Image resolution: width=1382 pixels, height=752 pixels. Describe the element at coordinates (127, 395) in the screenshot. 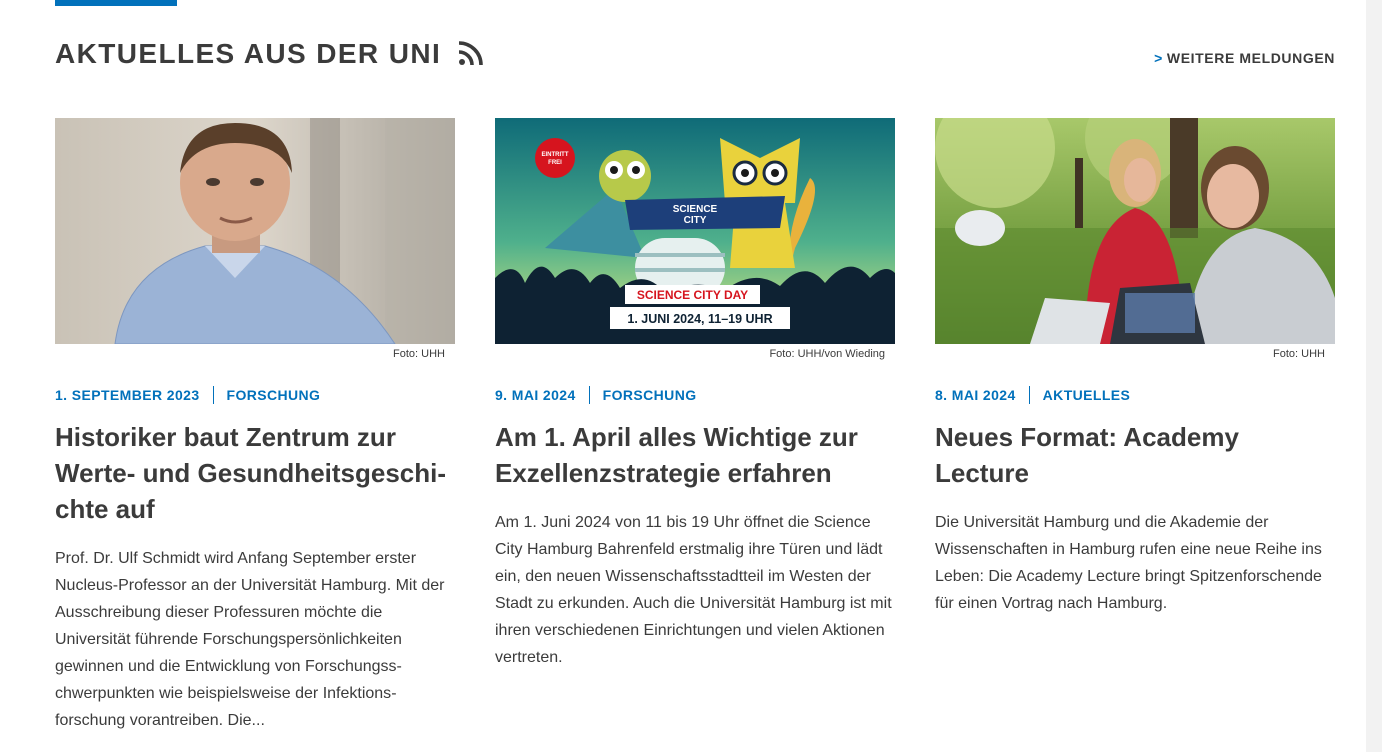

I see `article-date: 1. SEPTEMBER 2023` at that location.